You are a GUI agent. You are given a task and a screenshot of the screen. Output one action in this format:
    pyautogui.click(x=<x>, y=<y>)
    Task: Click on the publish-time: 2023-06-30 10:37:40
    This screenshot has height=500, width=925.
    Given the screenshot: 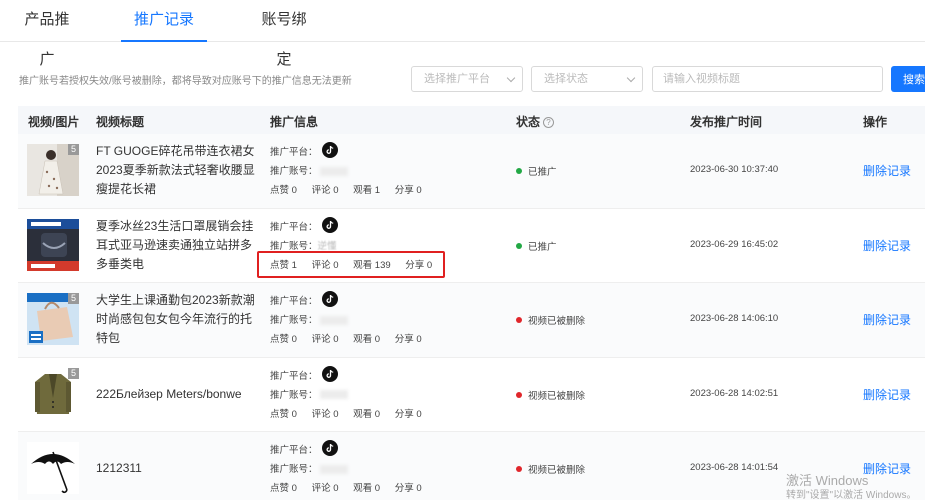 What is the action you would take?
    pyautogui.click(x=734, y=169)
    